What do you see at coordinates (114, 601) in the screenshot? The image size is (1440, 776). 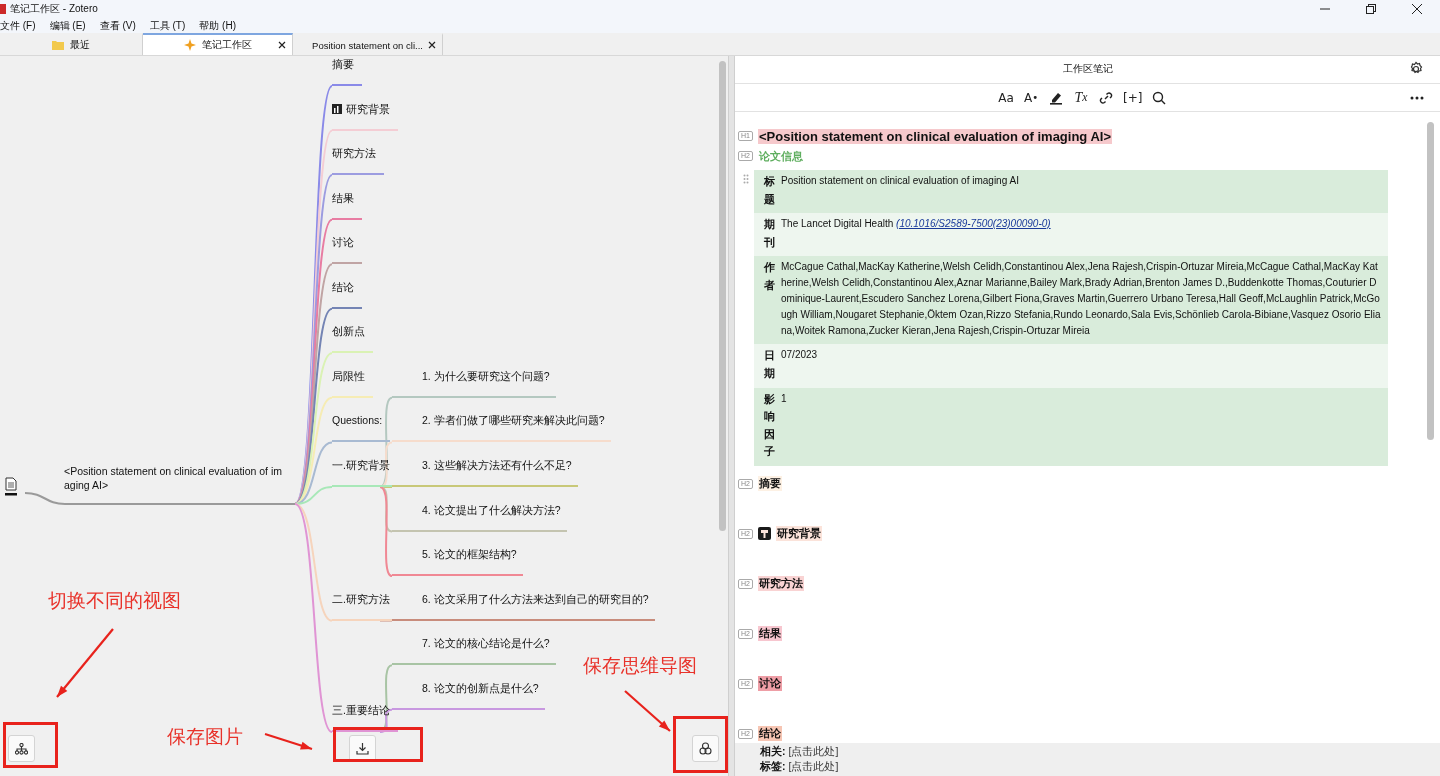 I see `annotation-label: 切换不同的视图` at bounding box center [114, 601].